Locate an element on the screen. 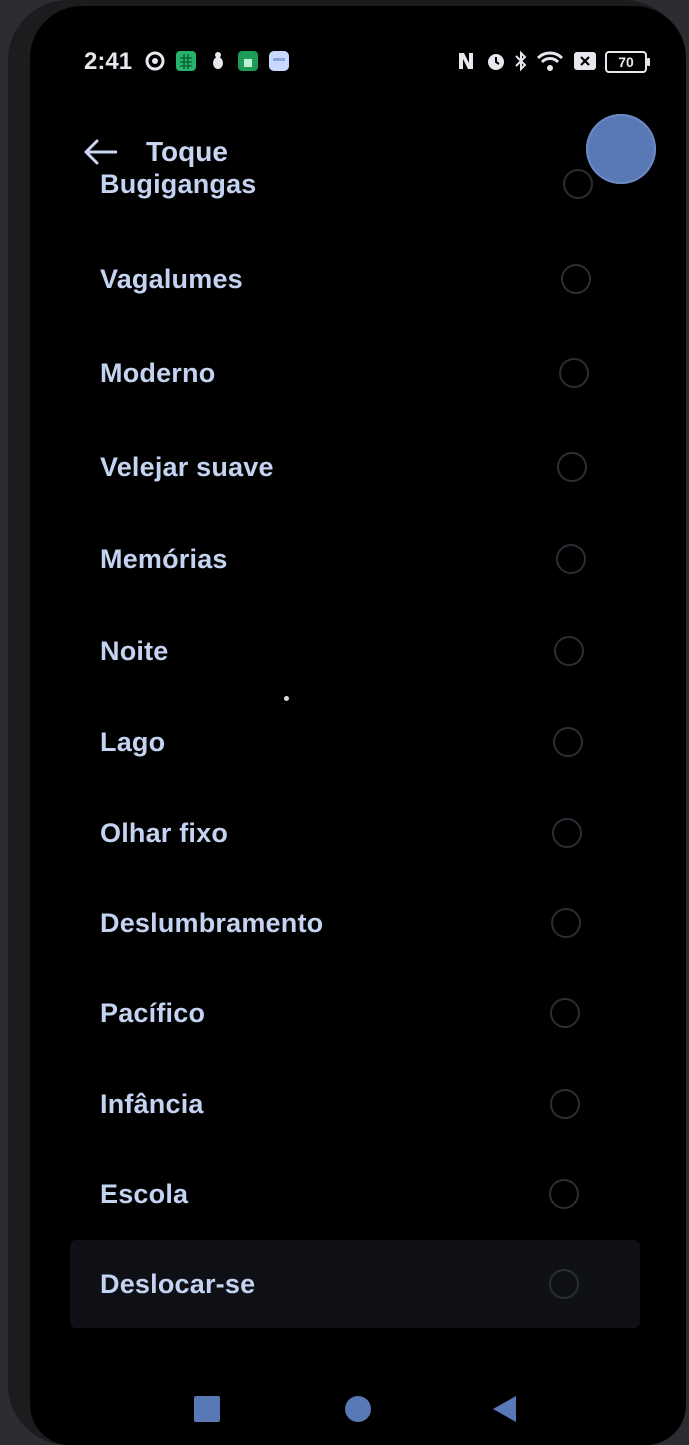 This screenshot has height=1445, width=689. navigation-bar is located at coordinates (358, 1410).